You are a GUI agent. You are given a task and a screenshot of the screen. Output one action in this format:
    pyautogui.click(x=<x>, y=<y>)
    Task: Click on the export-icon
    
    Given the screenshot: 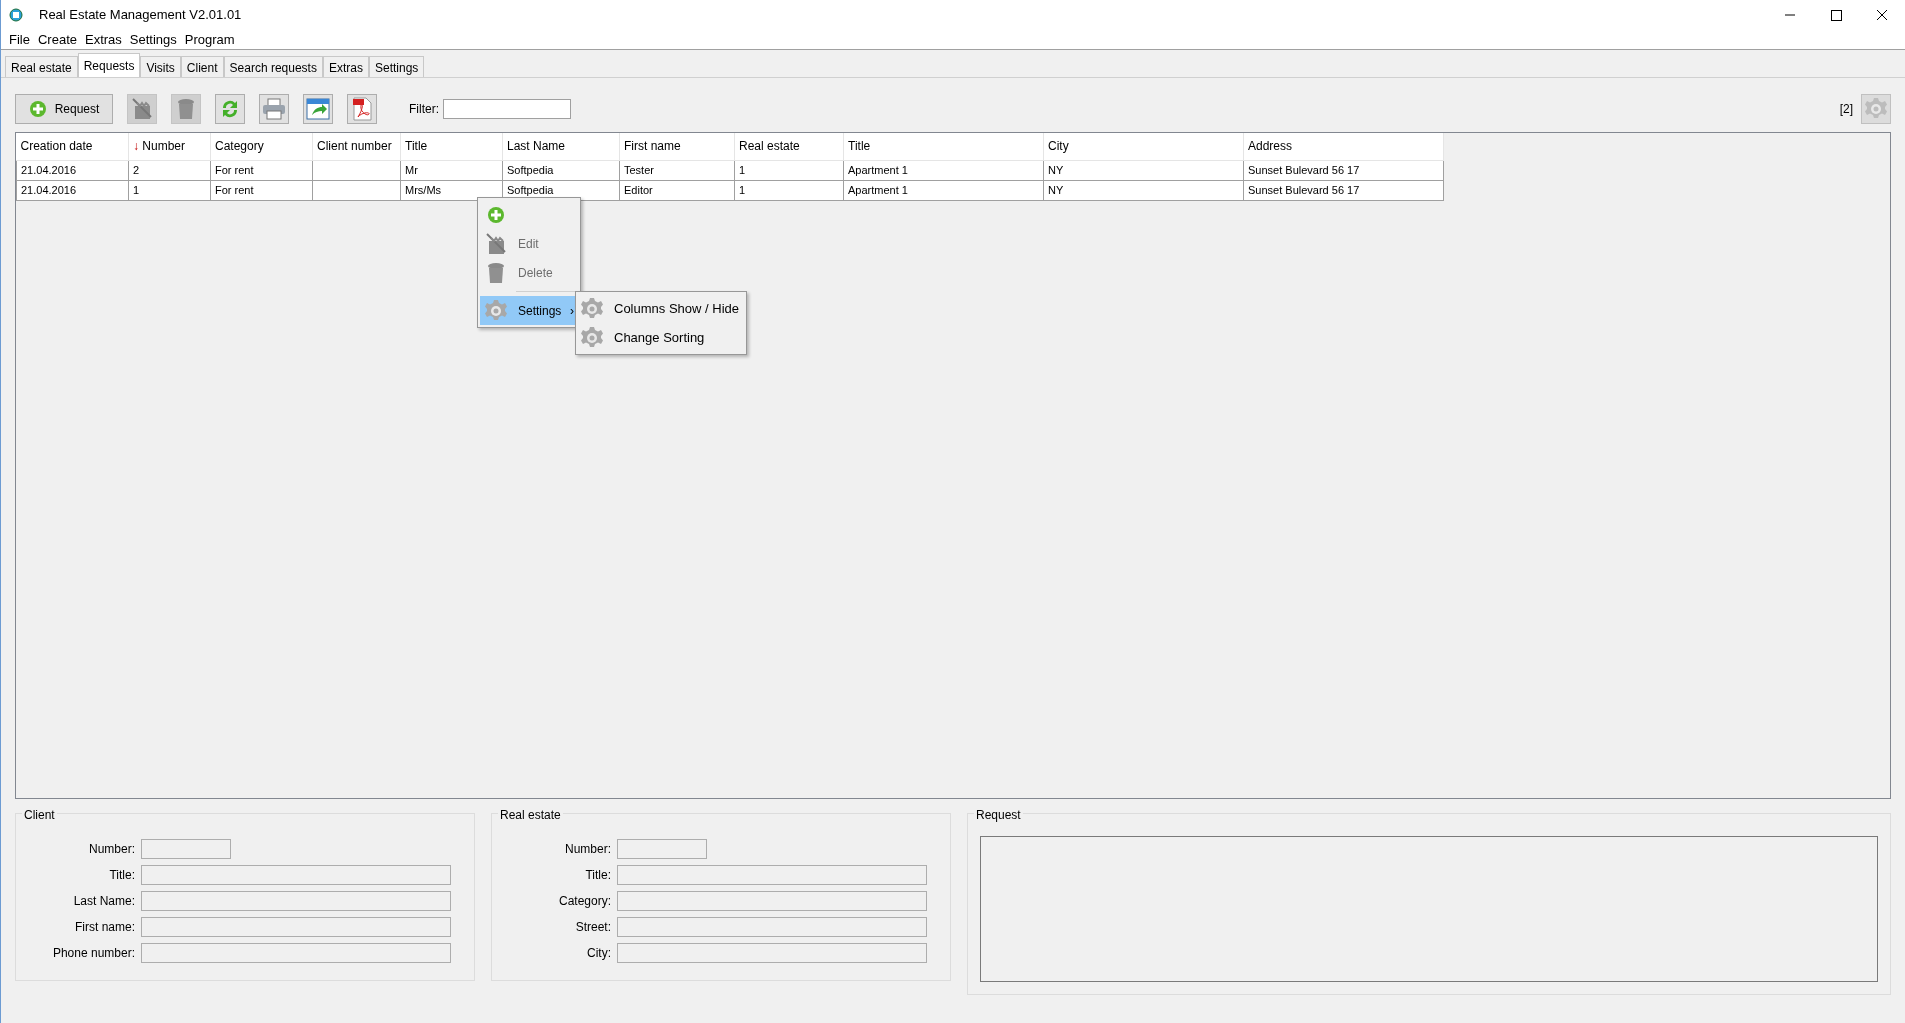 What is the action you would take?
    pyautogui.click(x=318, y=109)
    